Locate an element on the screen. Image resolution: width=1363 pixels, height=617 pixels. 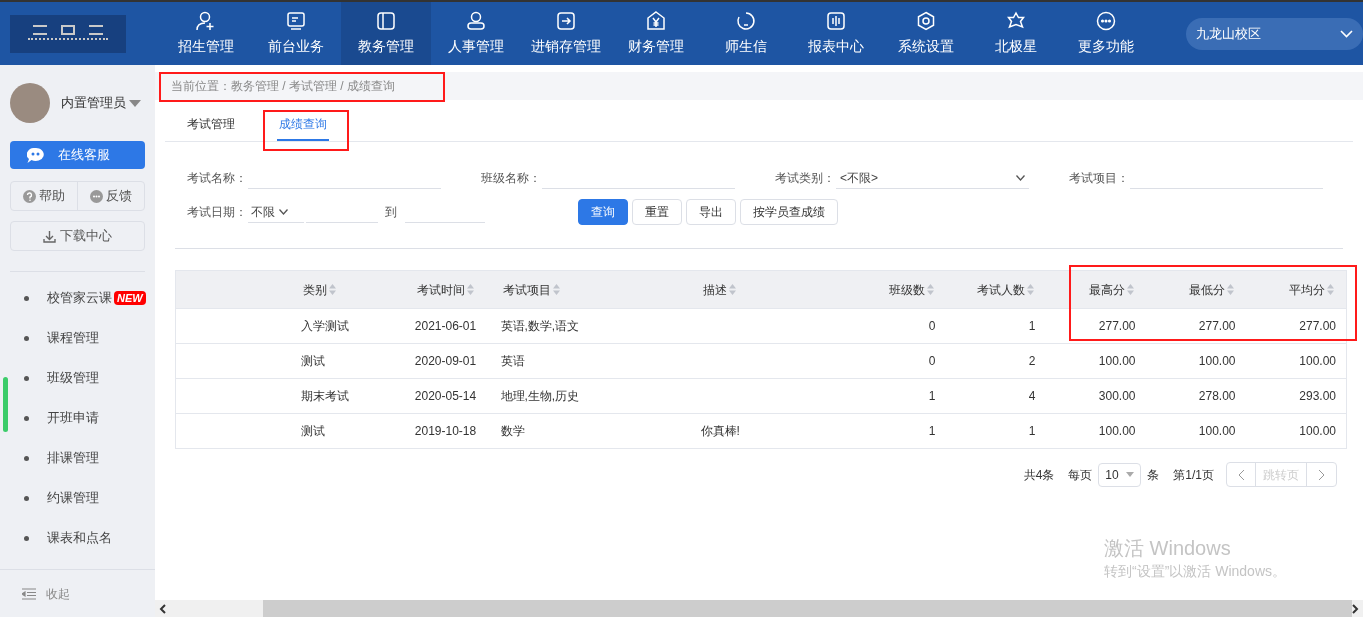
user-name: 内置管理员 is located at coordinates (93, 103).